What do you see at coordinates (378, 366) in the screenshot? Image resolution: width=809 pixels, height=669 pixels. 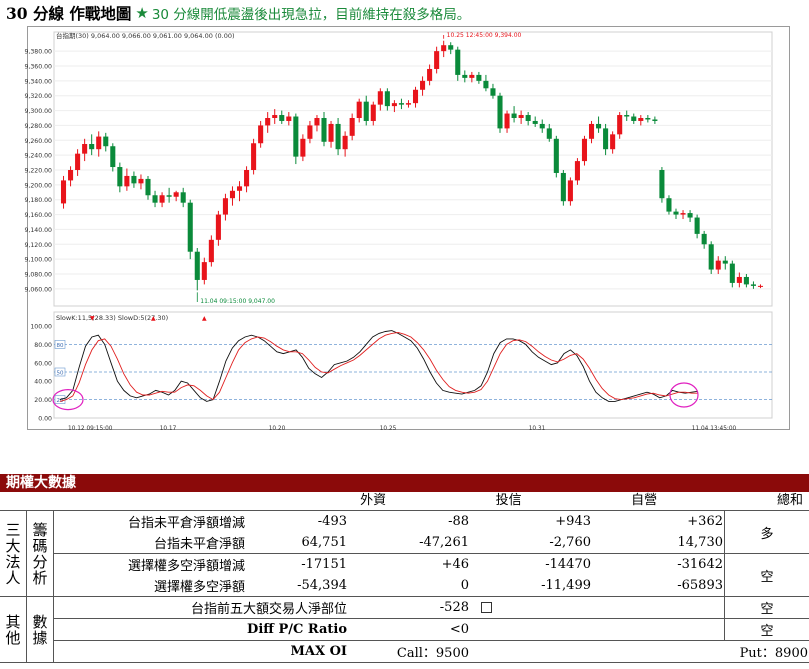 I see `stoch-series-line` at bounding box center [378, 366].